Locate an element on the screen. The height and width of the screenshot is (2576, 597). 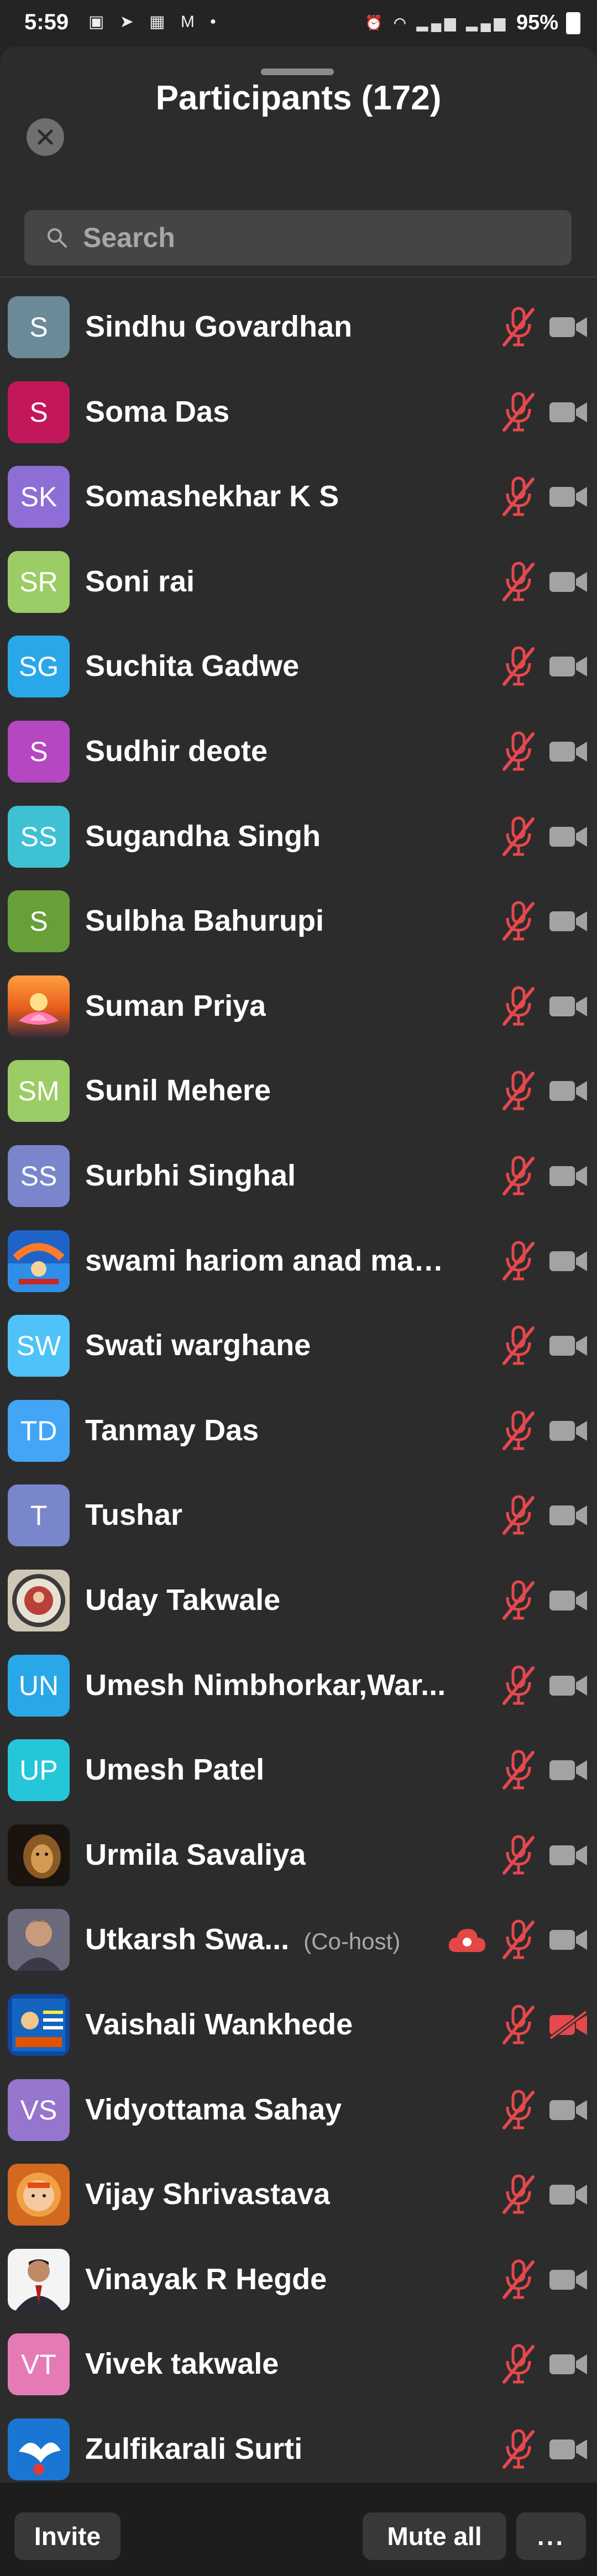
participant-row: SW Swati warghane is located at coordinates (298, 1346).